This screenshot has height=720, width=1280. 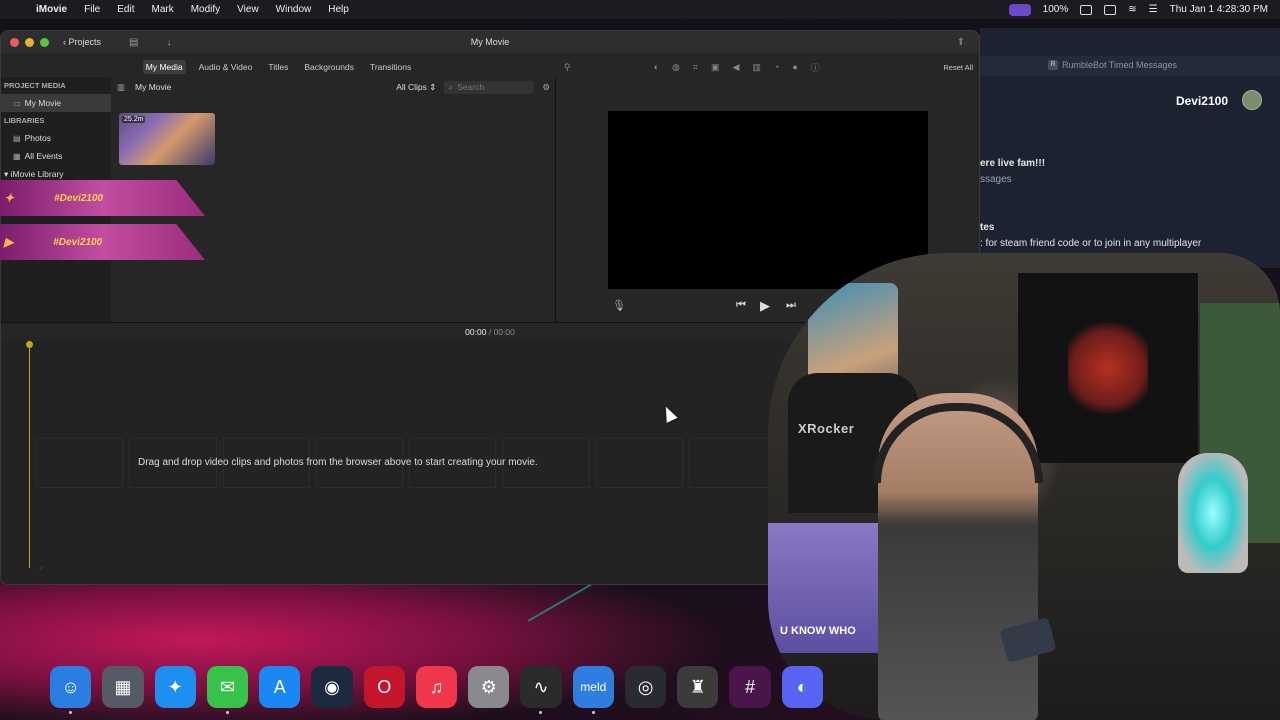 I want to click on search-icon: ⌕, so click(x=451, y=86).